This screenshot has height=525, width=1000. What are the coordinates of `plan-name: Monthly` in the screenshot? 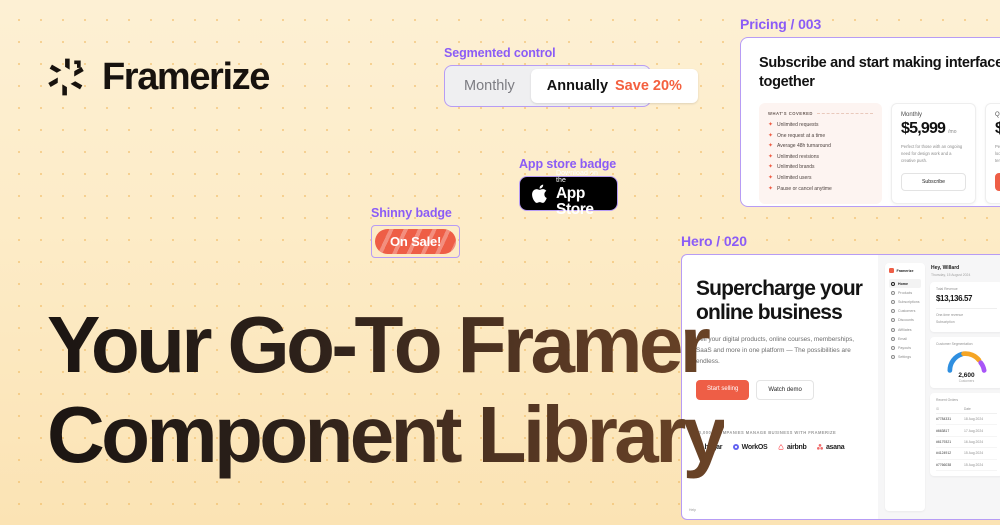 It's located at (912, 115).